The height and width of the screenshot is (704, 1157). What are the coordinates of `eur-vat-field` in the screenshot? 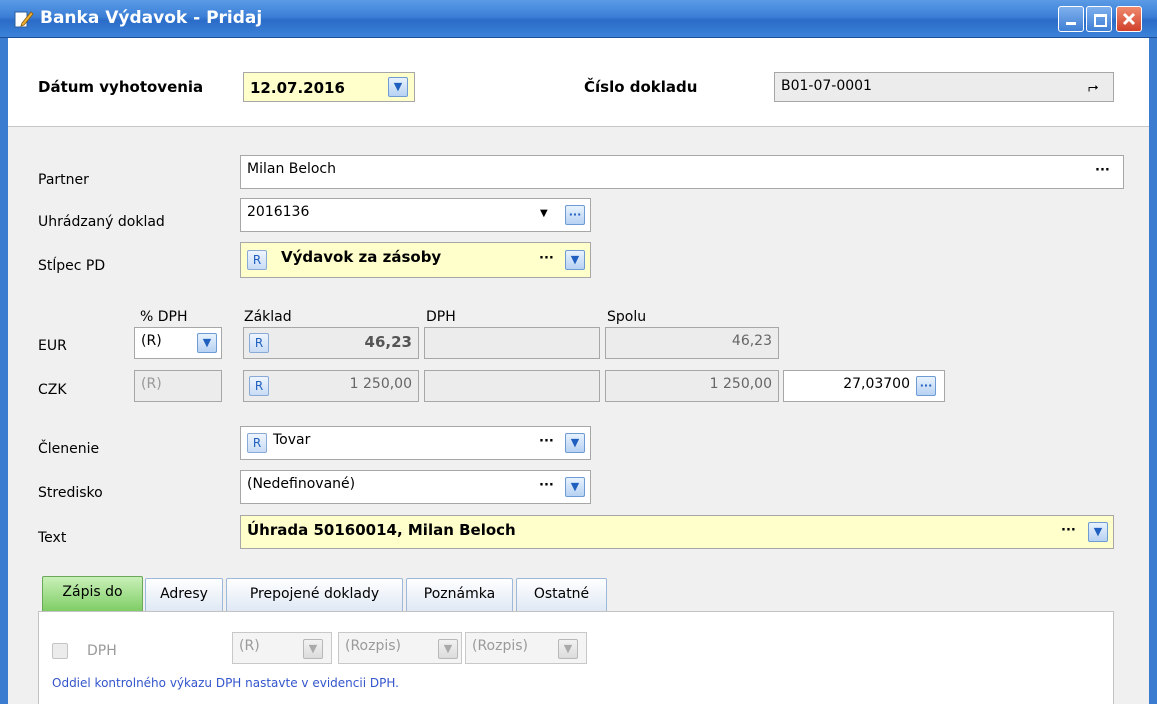 It's located at (512, 343).